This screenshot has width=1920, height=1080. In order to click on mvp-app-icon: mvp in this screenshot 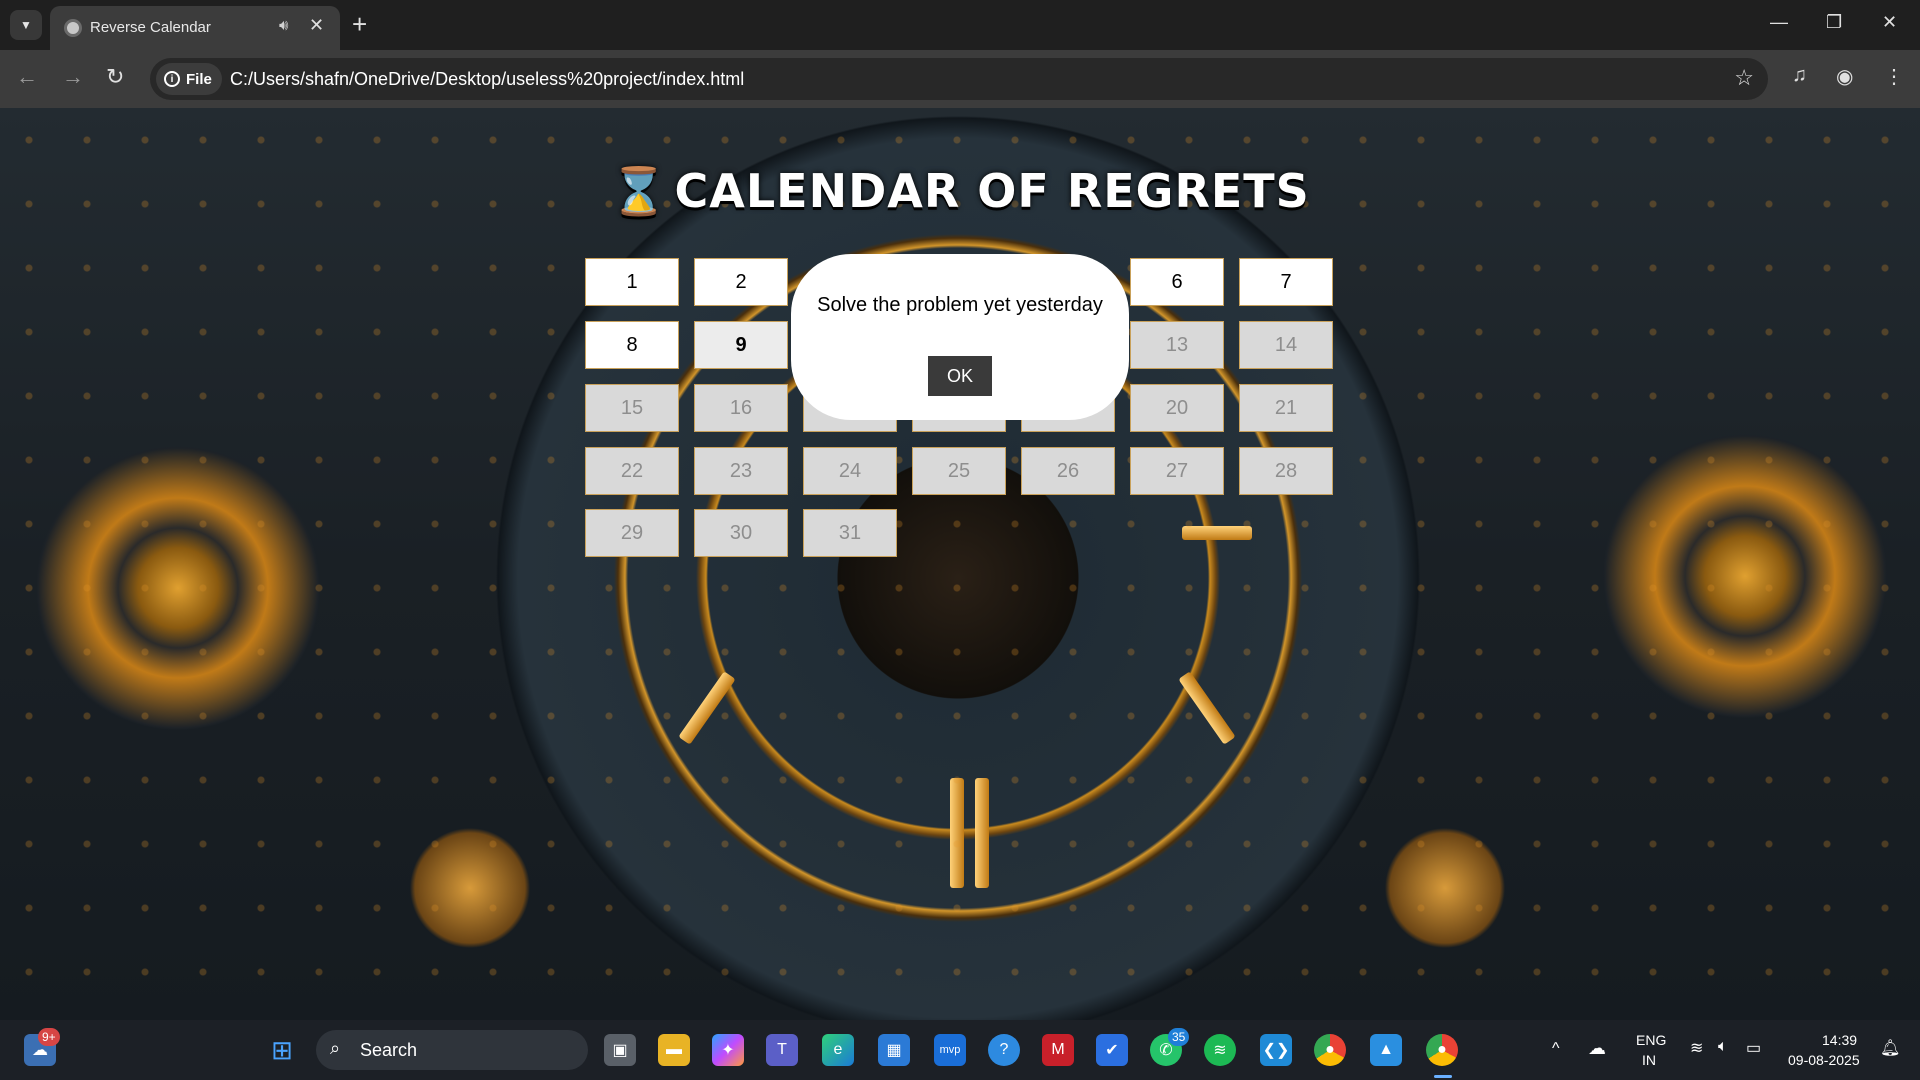, I will do `click(950, 1050)`.